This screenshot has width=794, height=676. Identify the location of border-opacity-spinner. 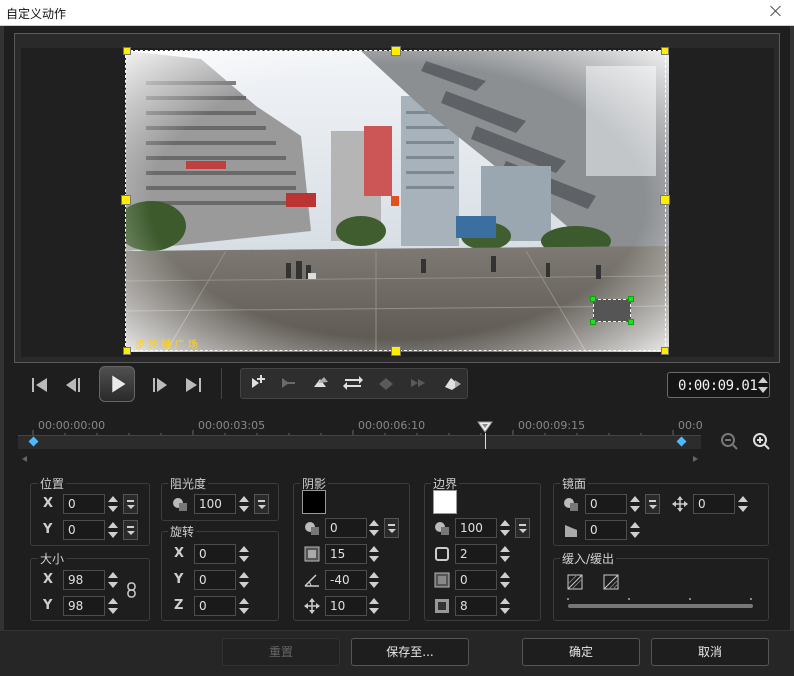
(504, 528).